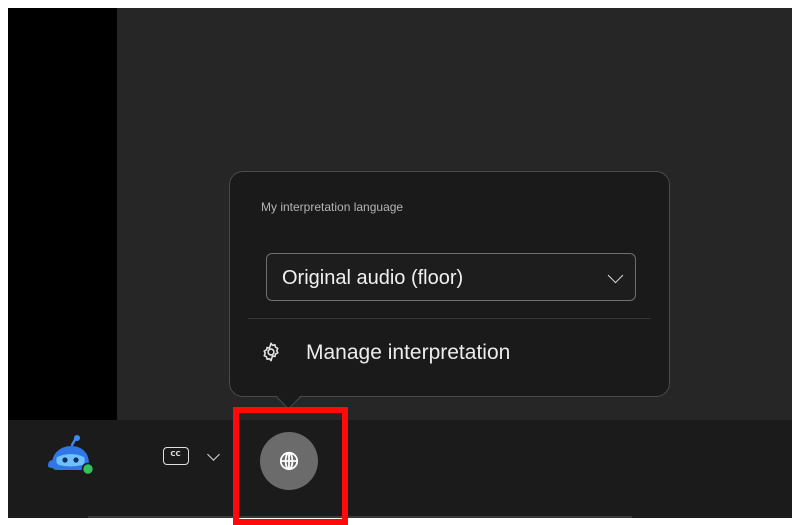 The height and width of the screenshot is (525, 792). Describe the element at coordinates (332, 207) in the screenshot. I see `popover-title: My interpretation language` at that location.